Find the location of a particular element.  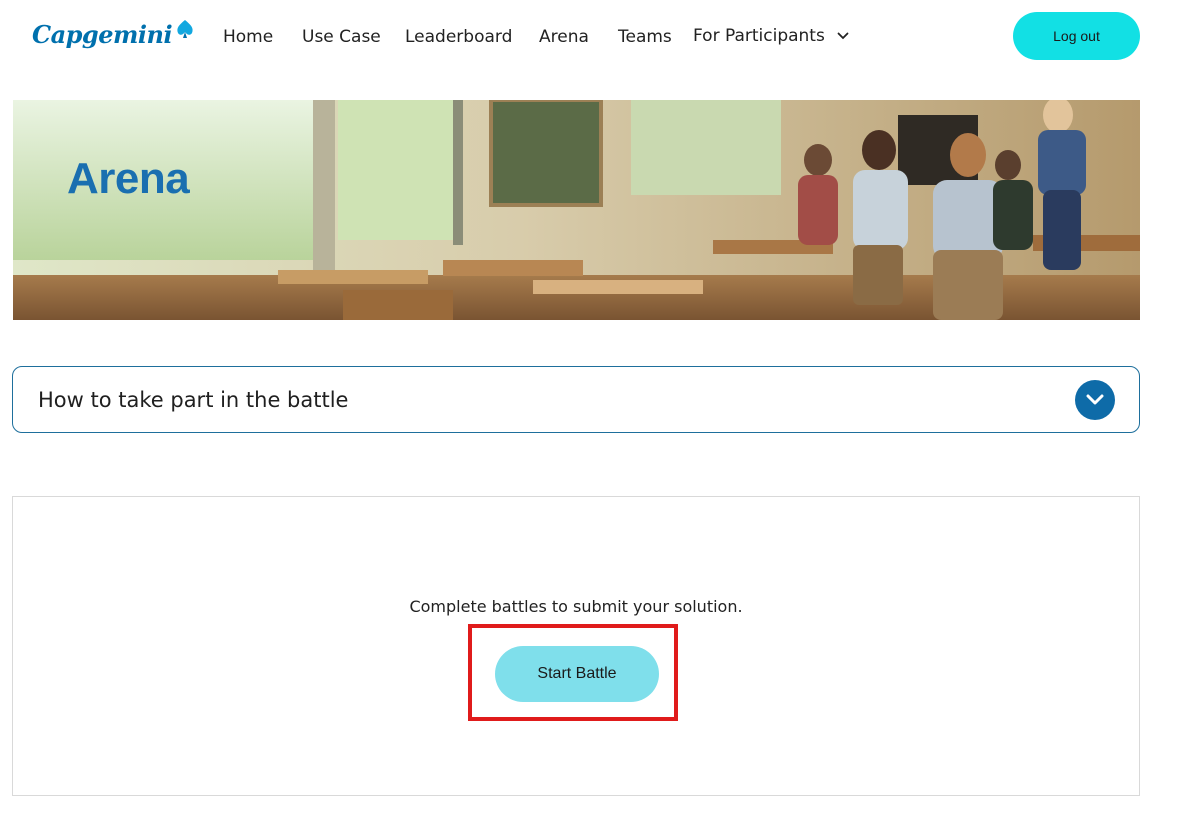

nav-for-participants: For Participants is located at coordinates (771, 36).